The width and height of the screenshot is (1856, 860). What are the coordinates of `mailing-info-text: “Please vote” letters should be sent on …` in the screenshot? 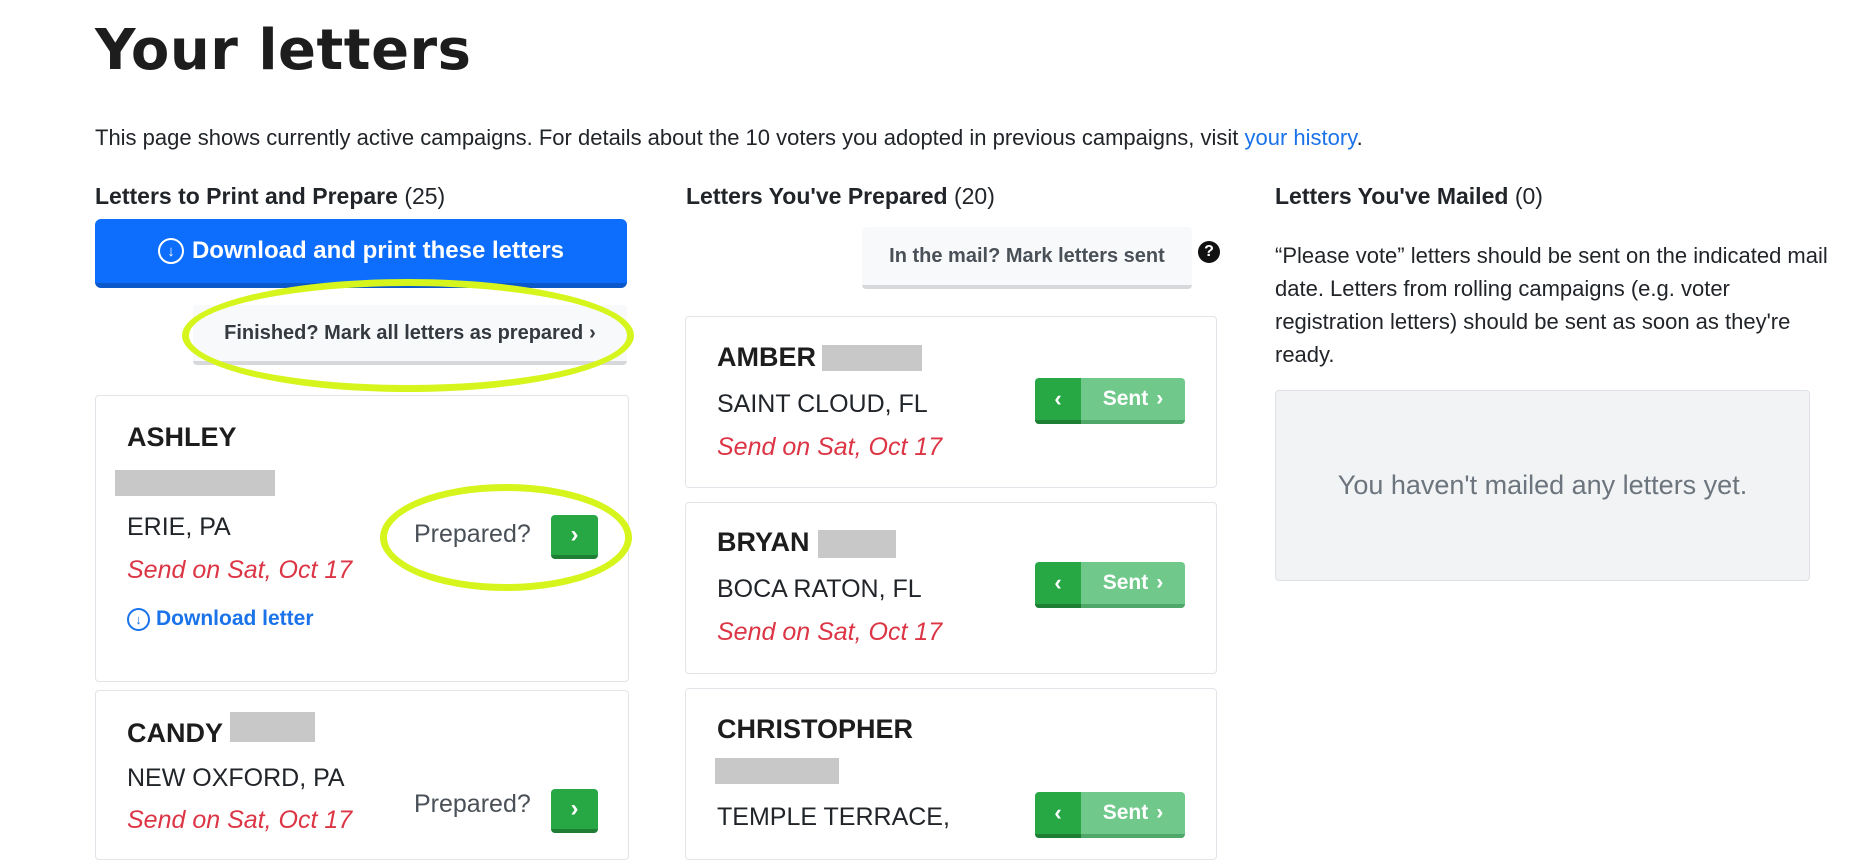 It's located at (1551, 305).